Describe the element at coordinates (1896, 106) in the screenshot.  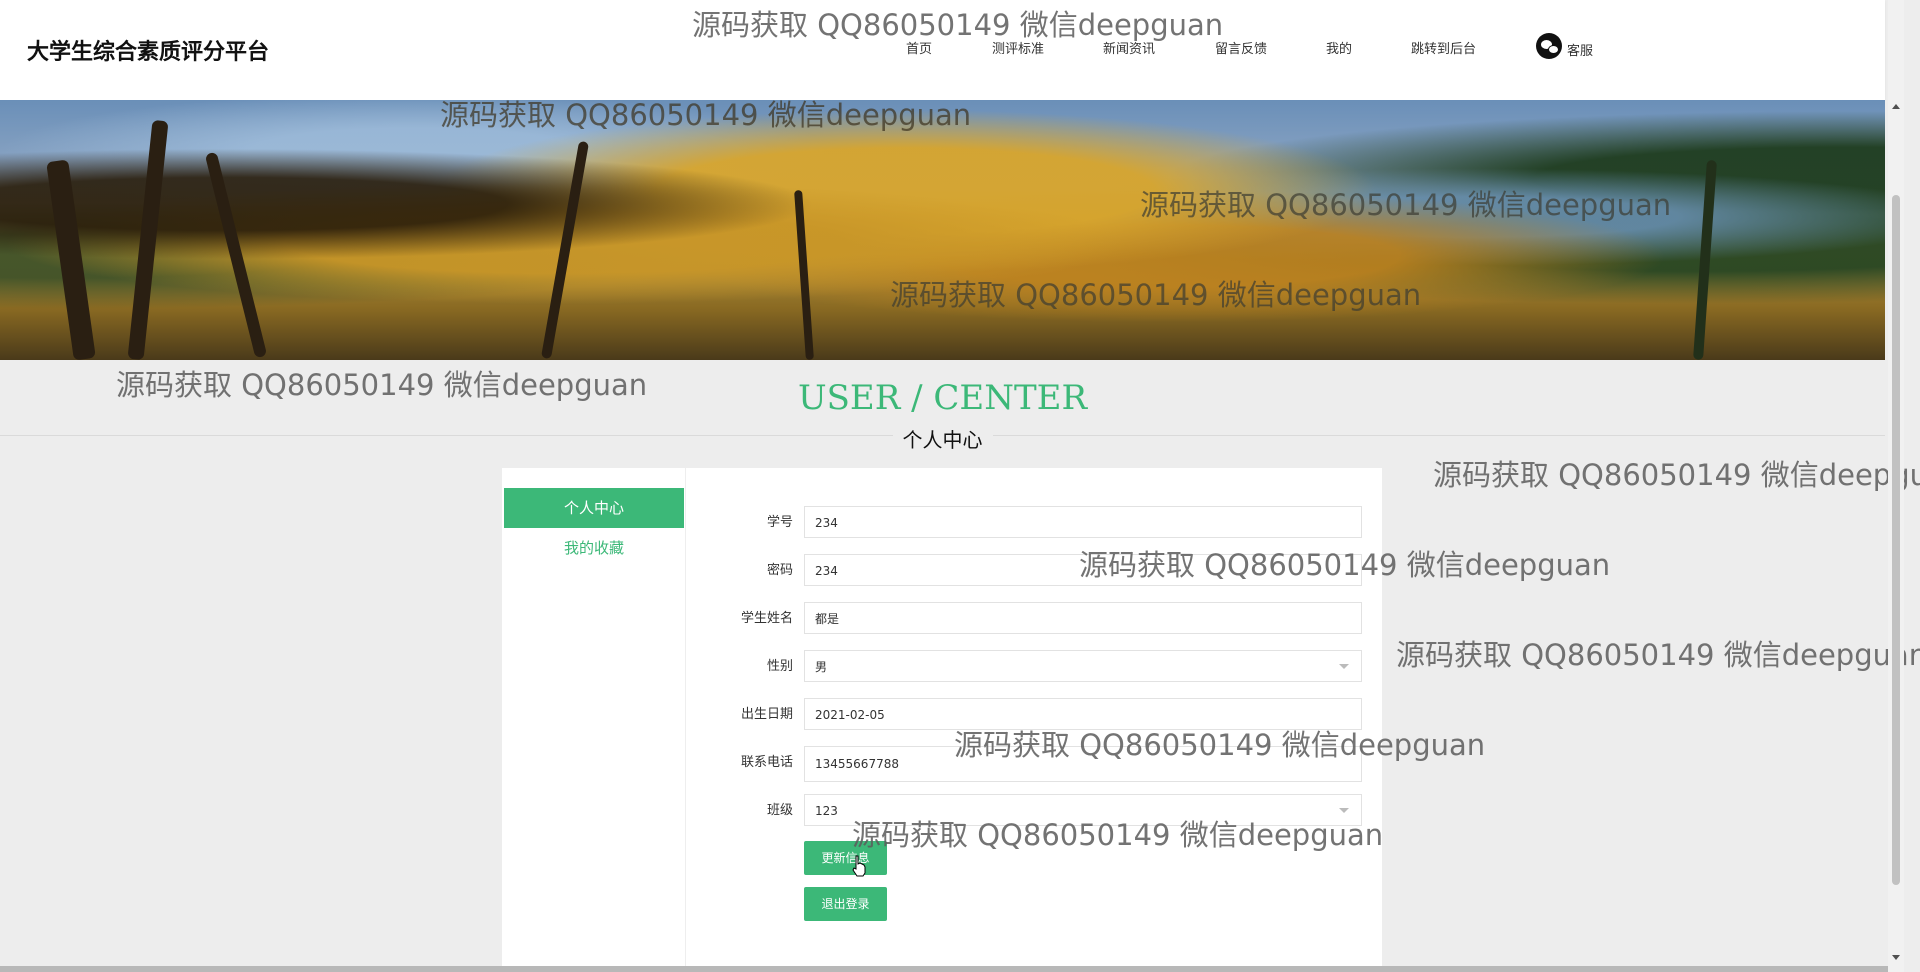
I see `scroll-up-arrow-icon` at that location.